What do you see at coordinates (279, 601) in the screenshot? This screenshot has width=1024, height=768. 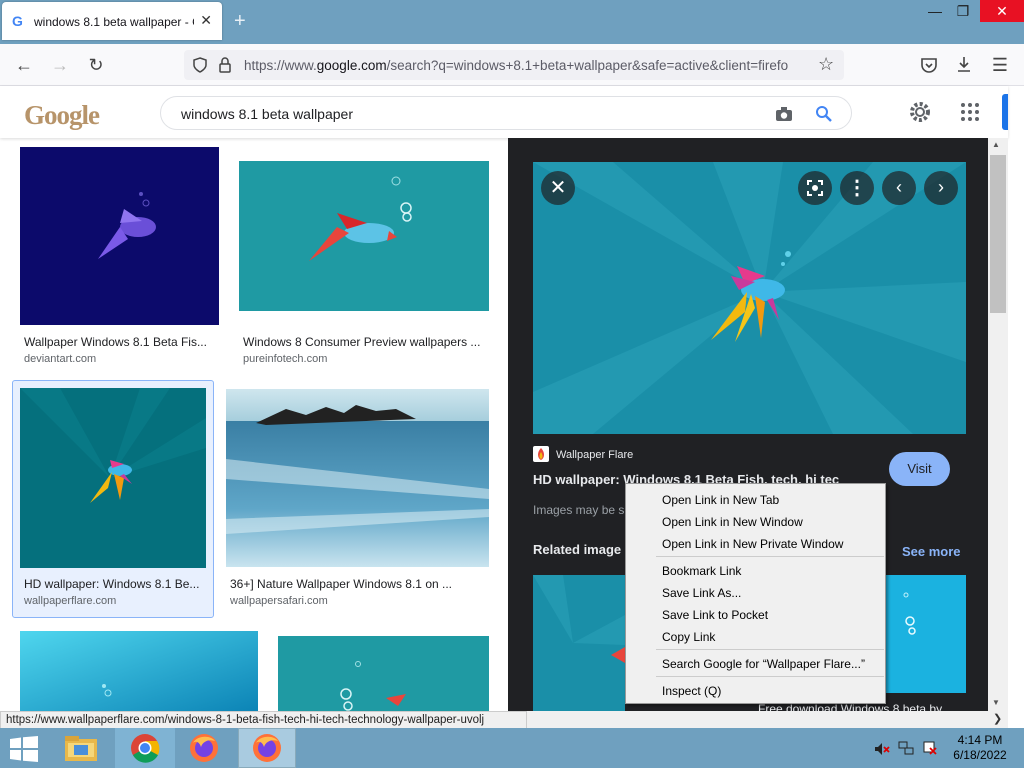 I see `result-site-4: wallpapersafari.com` at bounding box center [279, 601].